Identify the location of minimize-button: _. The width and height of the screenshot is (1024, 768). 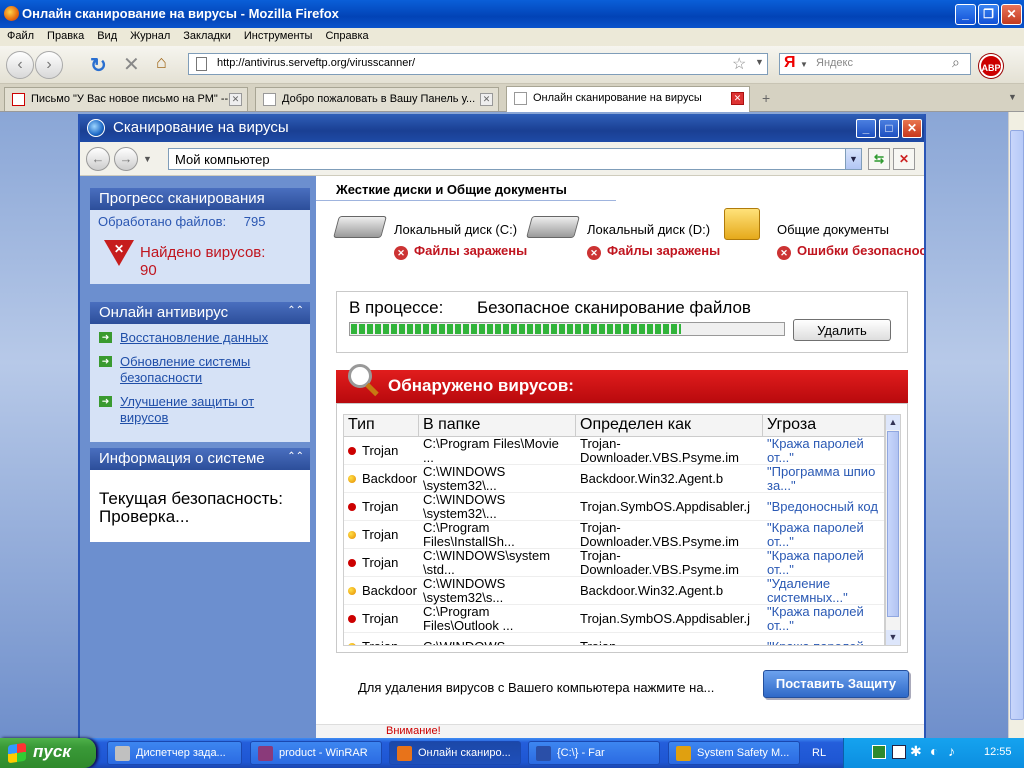
(965, 14).